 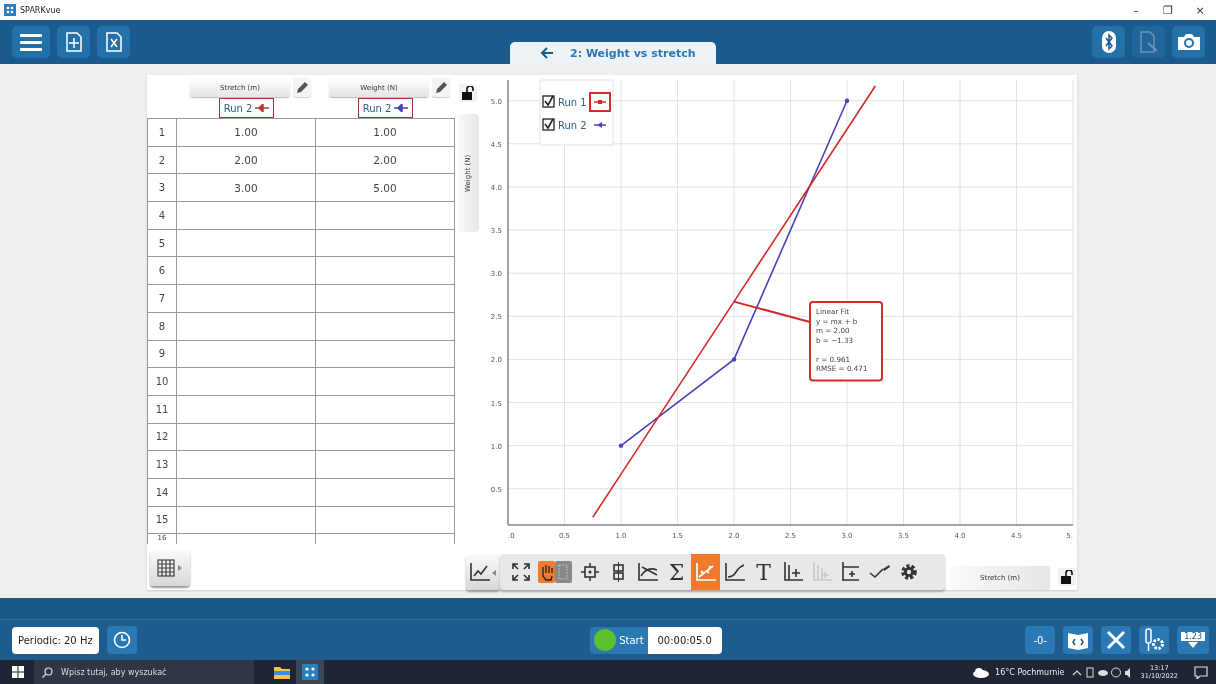 What do you see at coordinates (162, 188) in the screenshot?
I see `row-number: 3` at bounding box center [162, 188].